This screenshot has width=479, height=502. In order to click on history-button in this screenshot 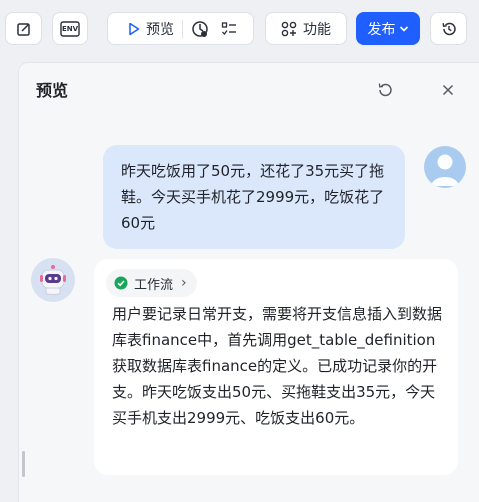, I will do `click(448, 28)`.